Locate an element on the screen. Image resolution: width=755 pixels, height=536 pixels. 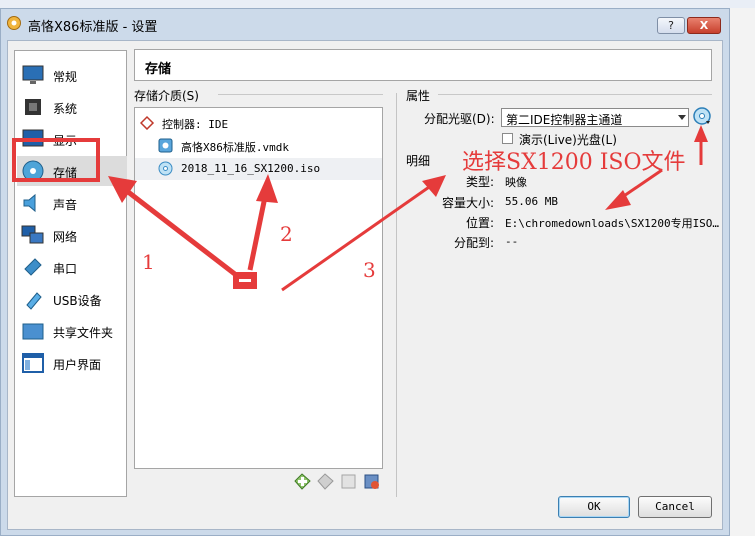
sidebar-item-storage: 存储 is located at coordinates (72, 171).